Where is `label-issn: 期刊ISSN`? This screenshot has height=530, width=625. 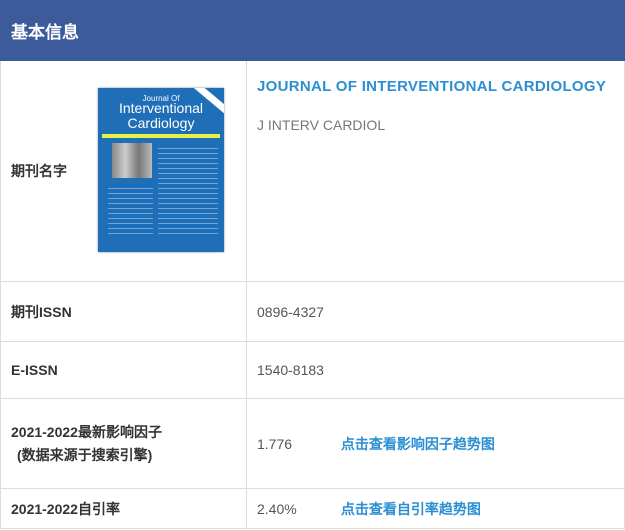
label-issn: 期刊ISSN is located at coordinates (123, 311).